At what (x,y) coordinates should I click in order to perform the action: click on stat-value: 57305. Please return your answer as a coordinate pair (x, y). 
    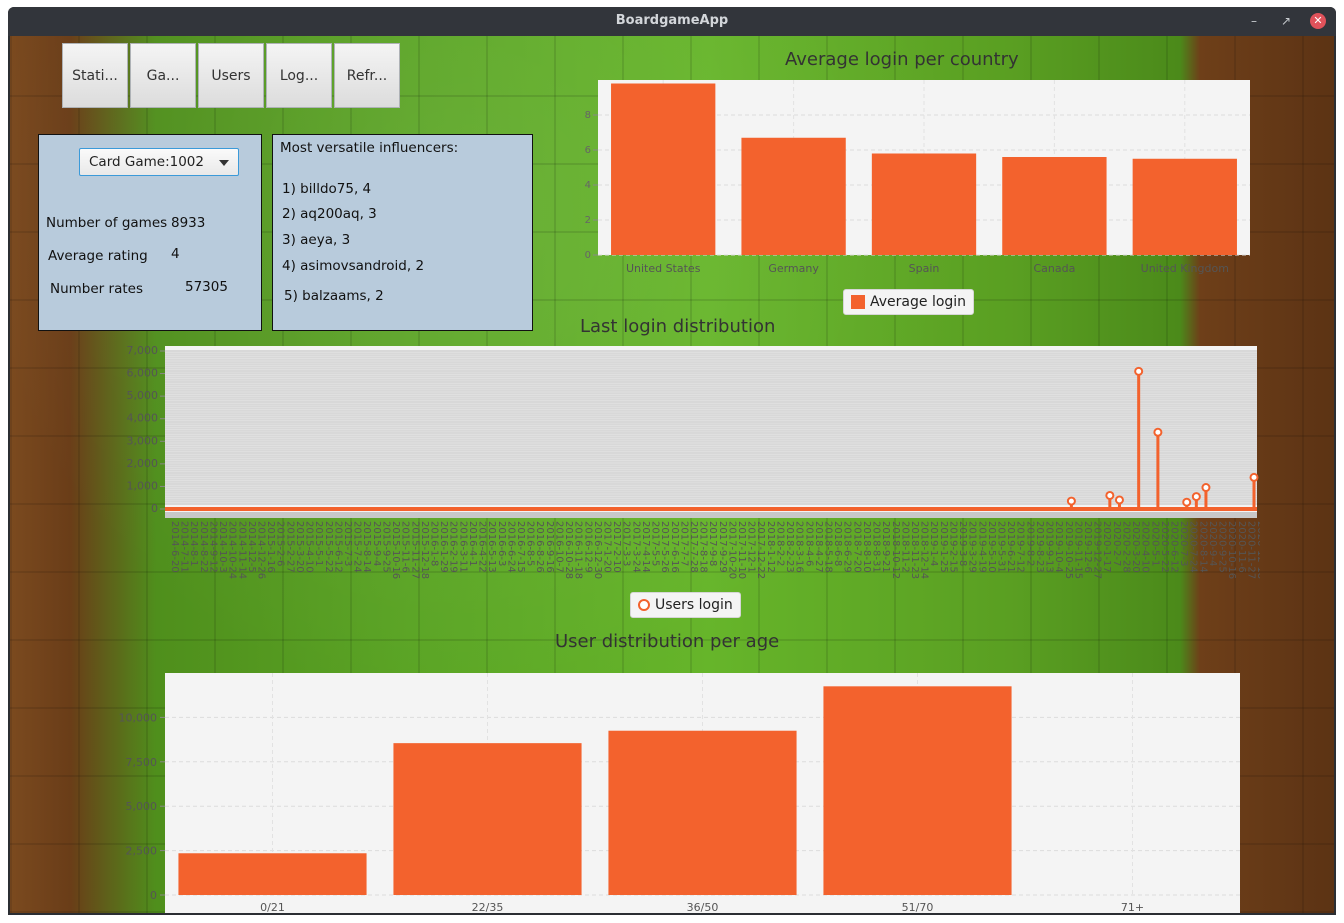
    Looking at the image, I should click on (206, 287).